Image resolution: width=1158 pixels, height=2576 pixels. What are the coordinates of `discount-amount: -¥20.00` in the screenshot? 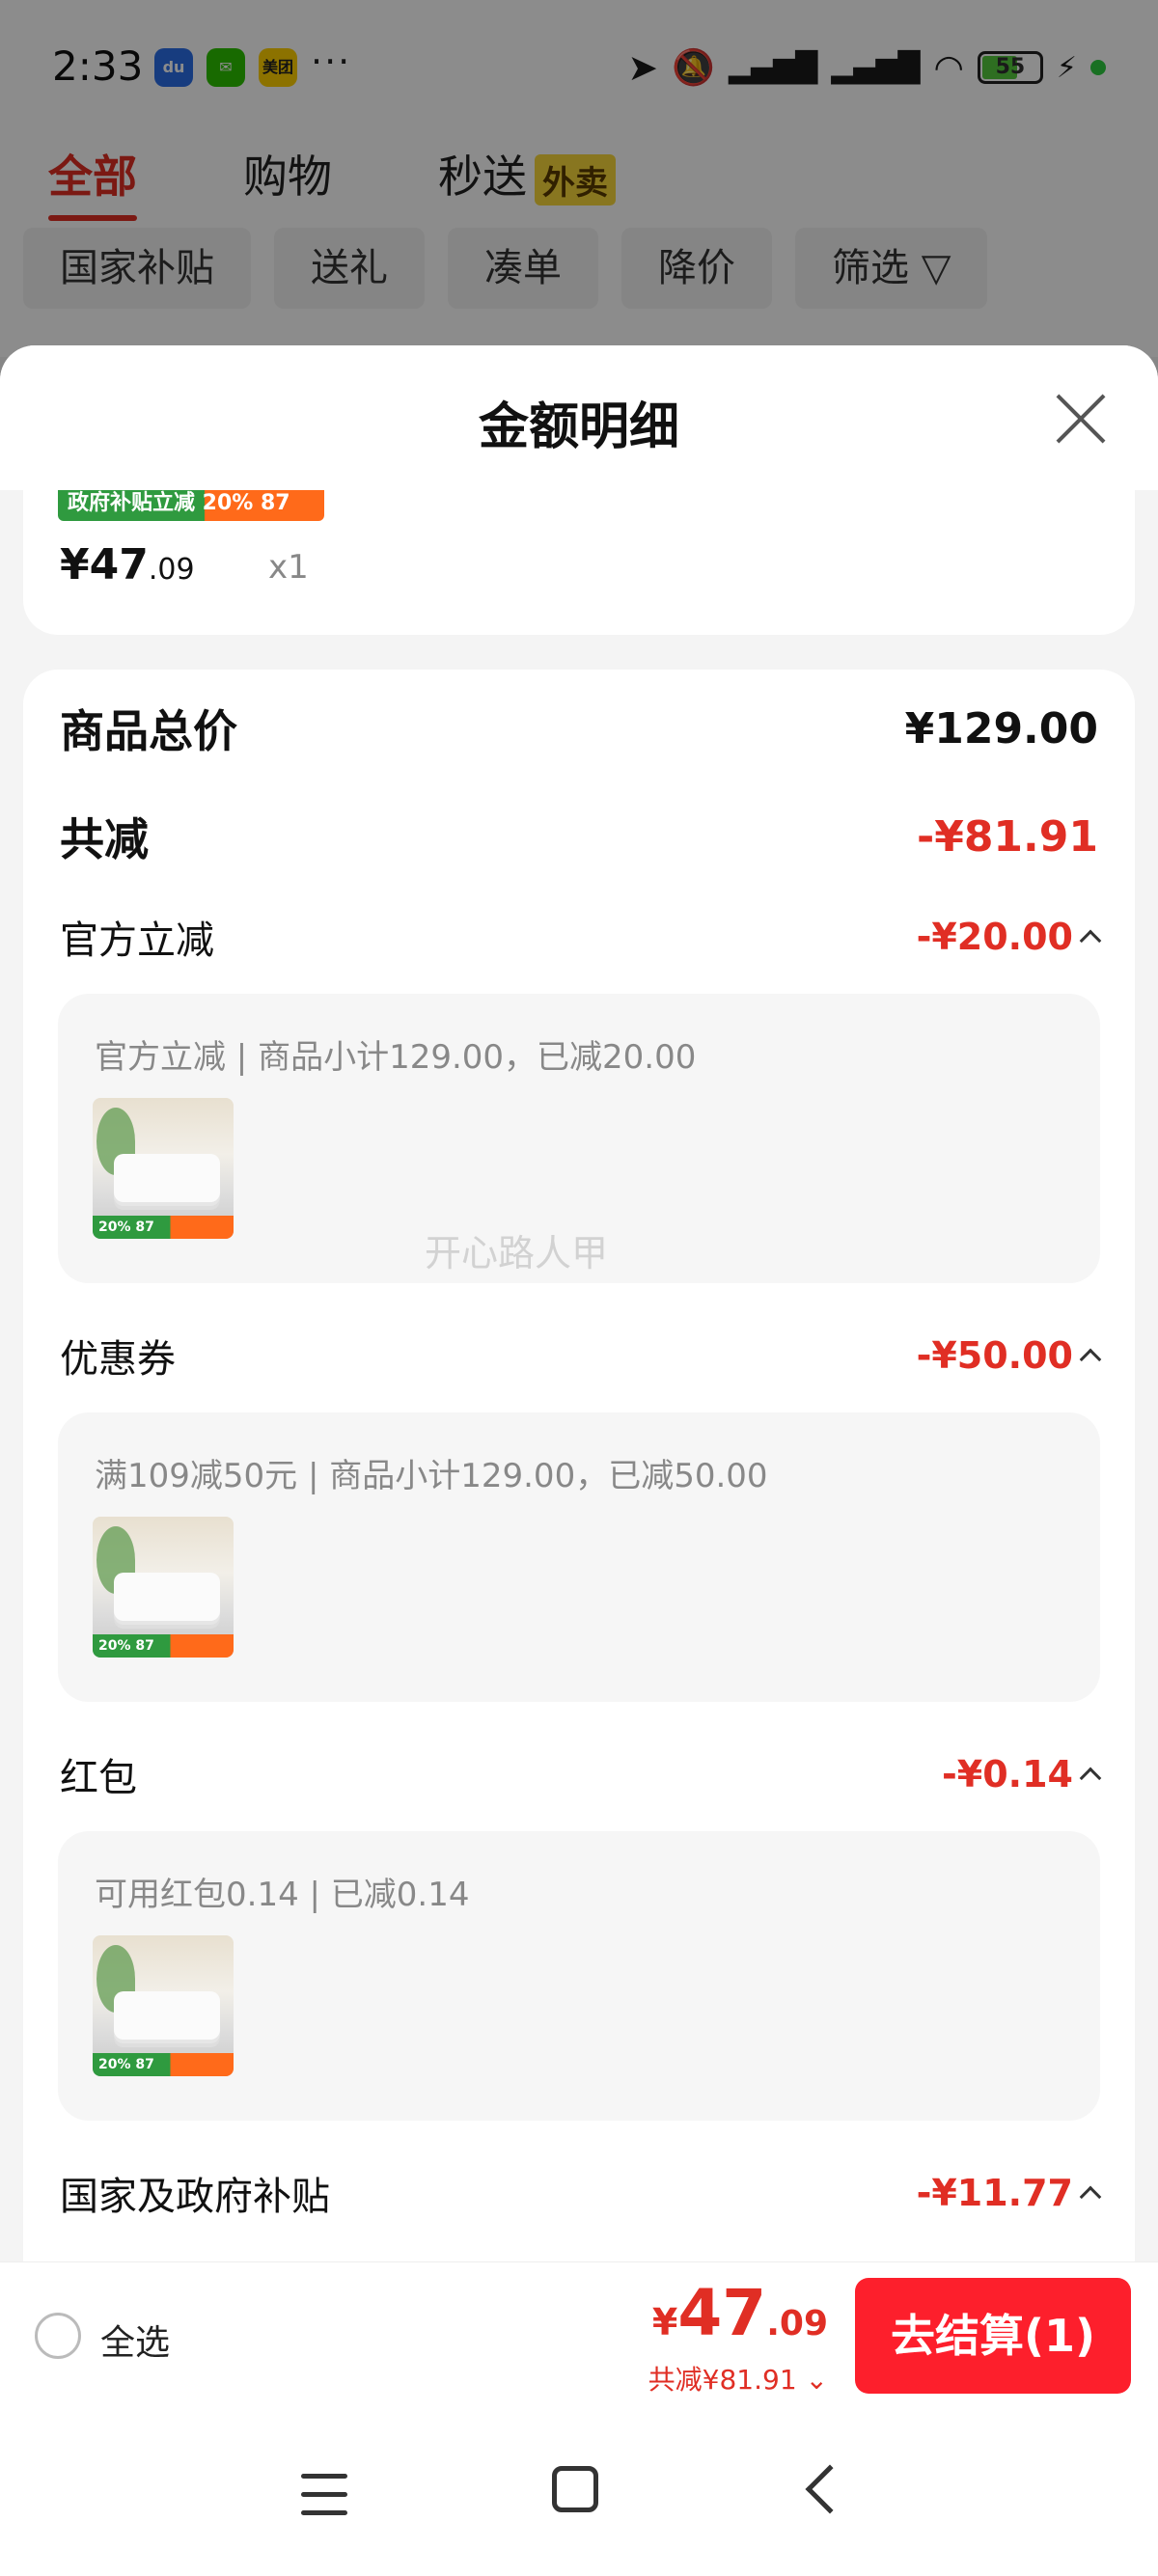 It's located at (994, 937).